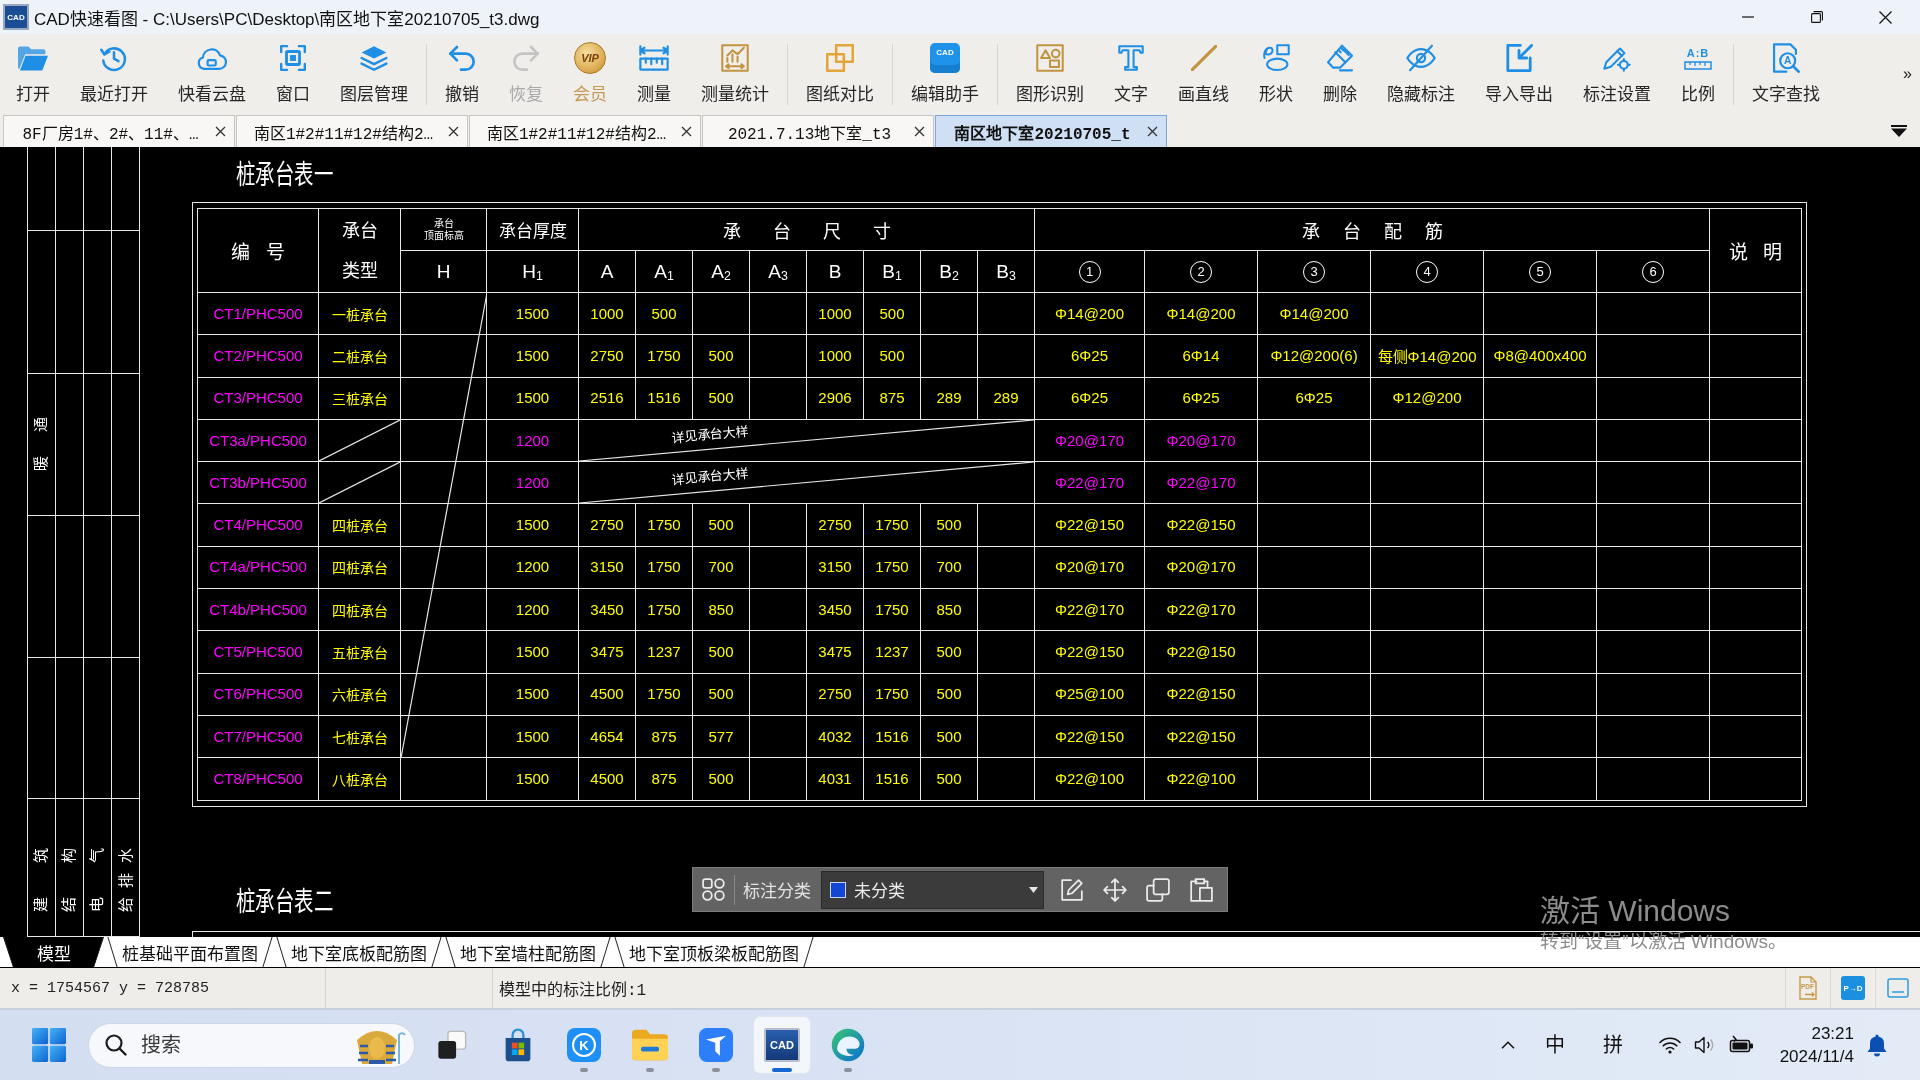 The height and width of the screenshot is (1080, 1920). I want to click on document-tab: 南区地下室20210705_t, so click(1051, 131).